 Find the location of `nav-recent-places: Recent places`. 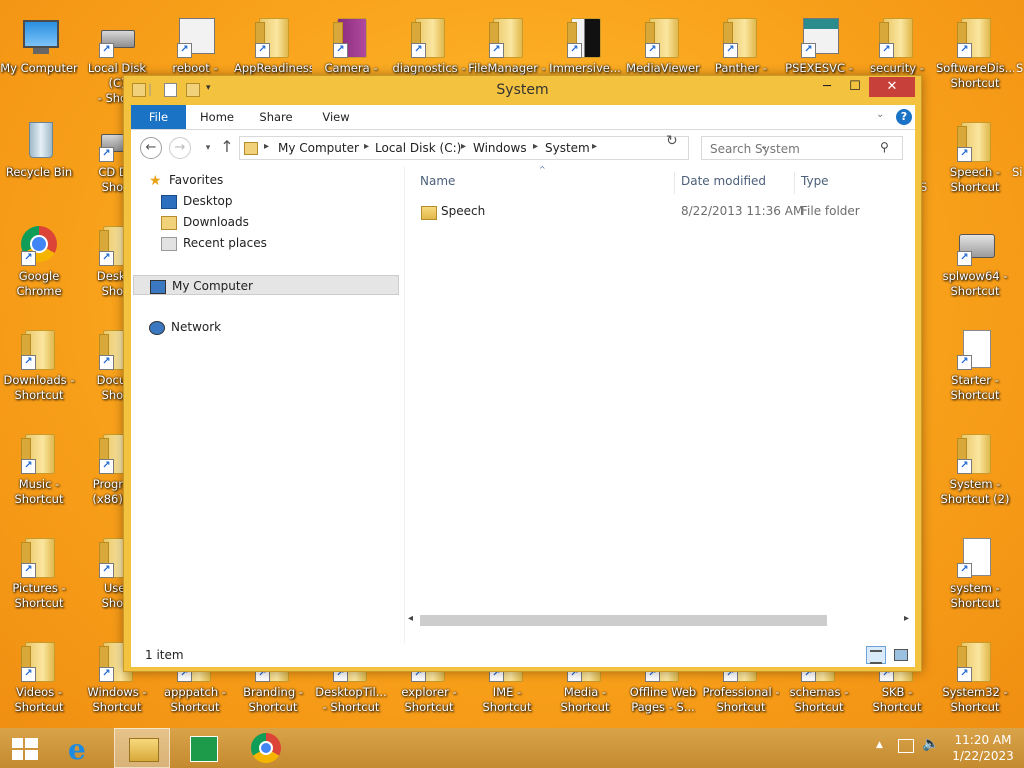

nav-recent-places: Recent places is located at coordinates (214, 243).